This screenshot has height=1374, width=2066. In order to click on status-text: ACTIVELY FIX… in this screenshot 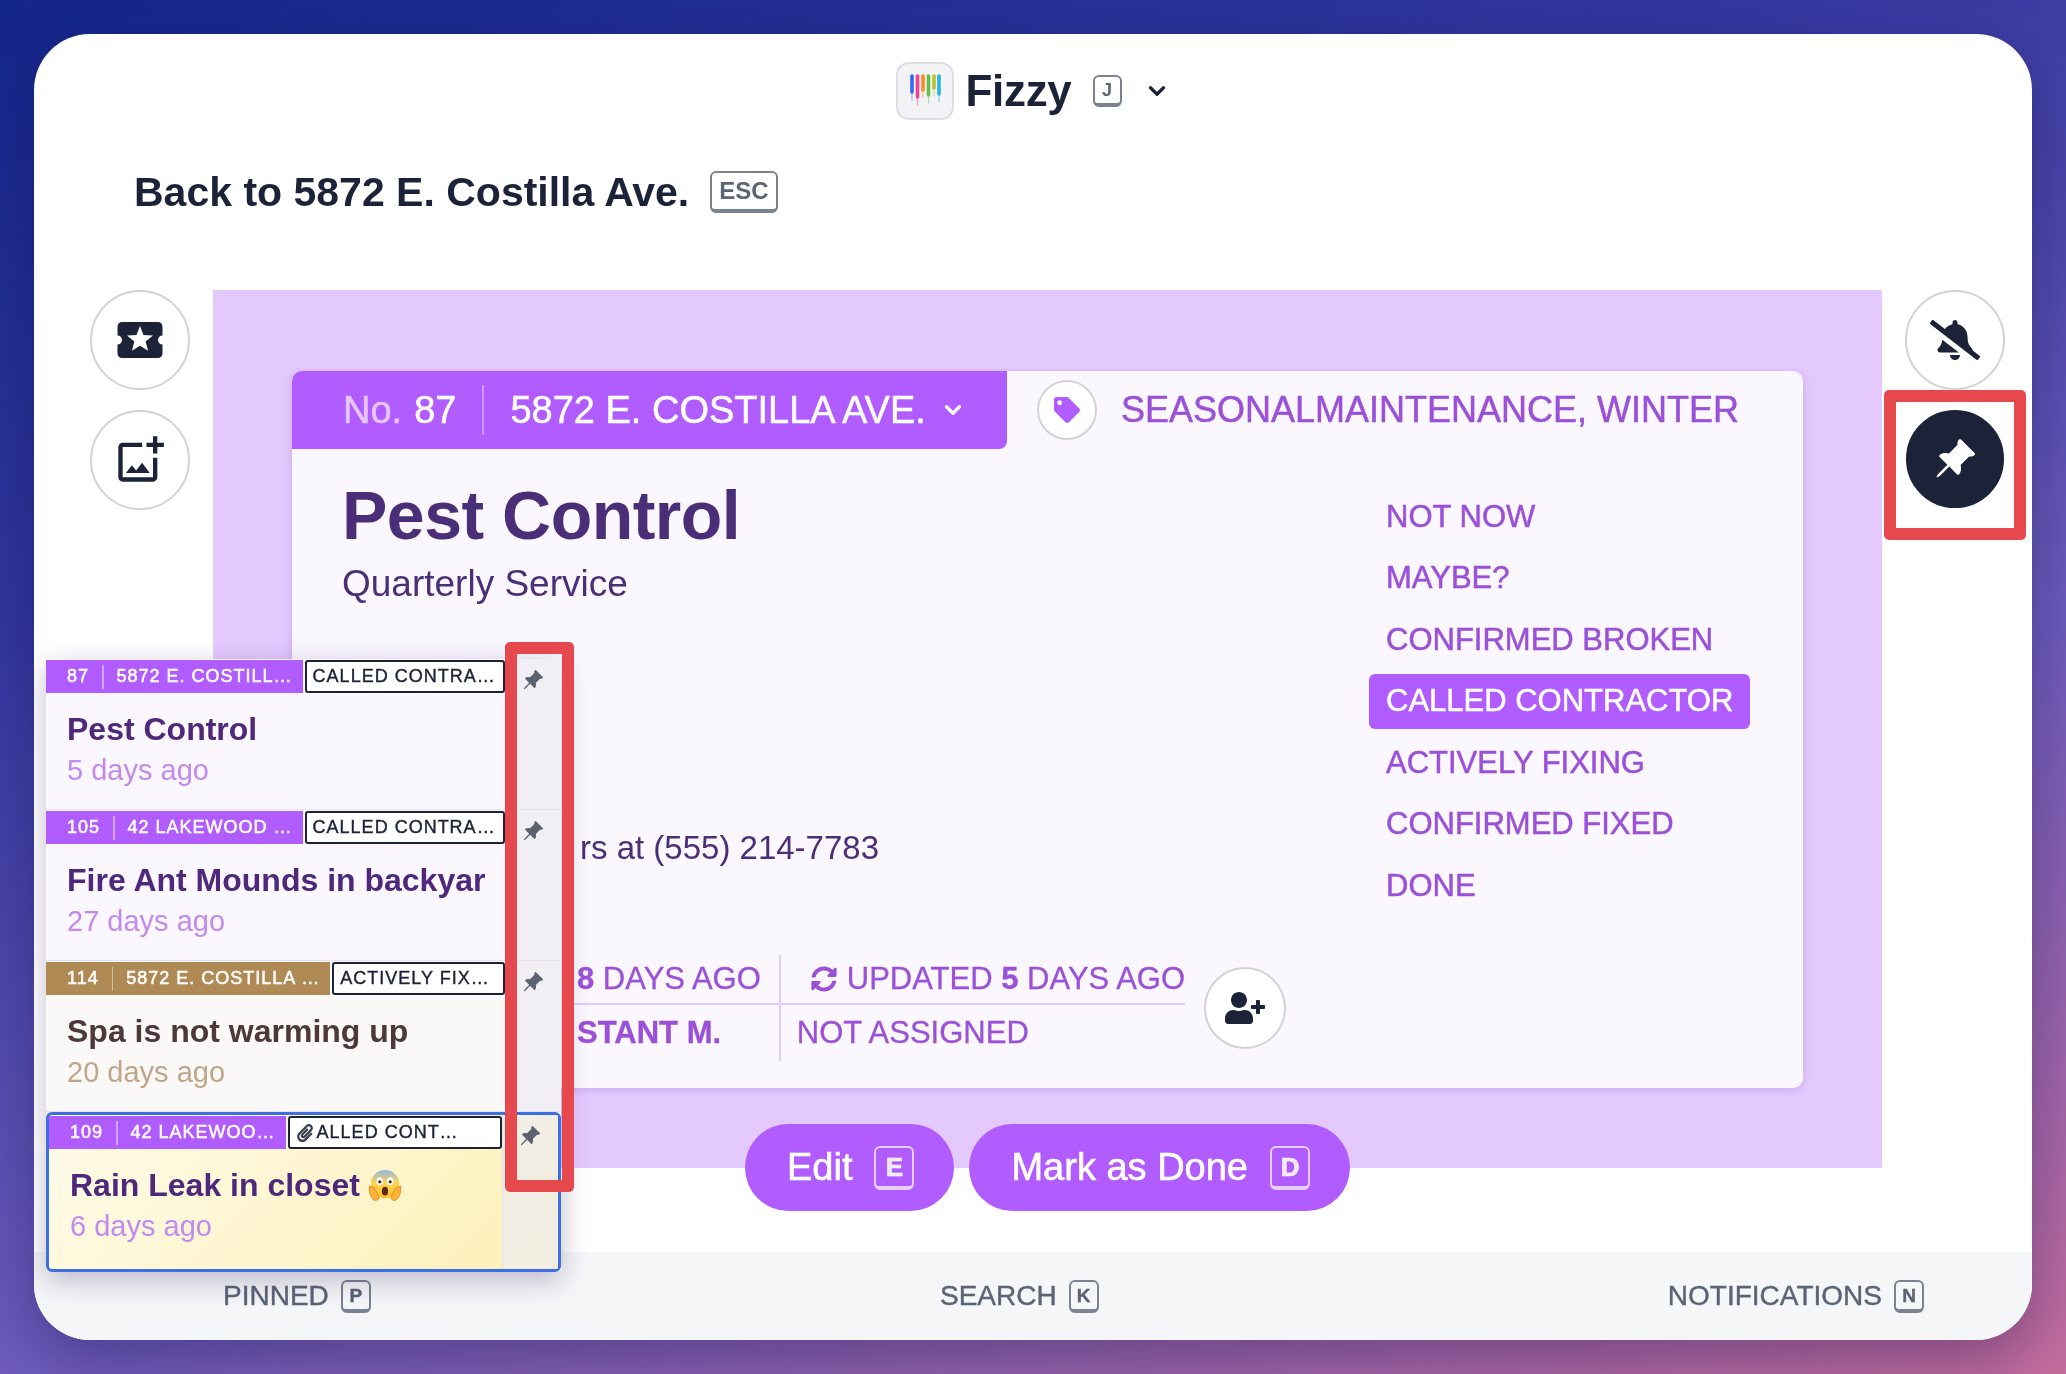, I will do `click(415, 978)`.